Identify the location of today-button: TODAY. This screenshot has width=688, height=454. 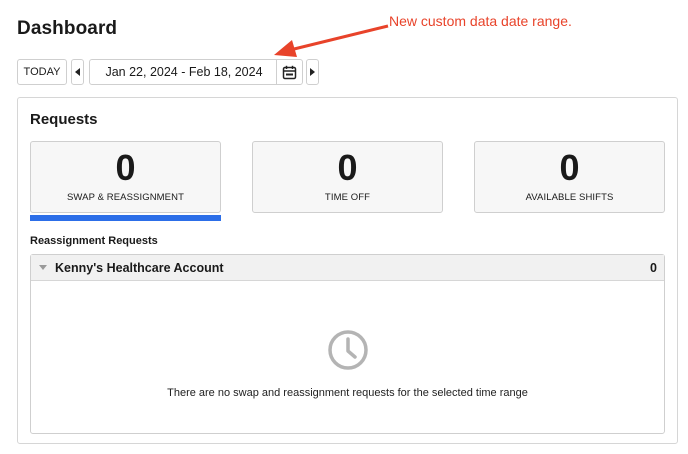
(42, 72).